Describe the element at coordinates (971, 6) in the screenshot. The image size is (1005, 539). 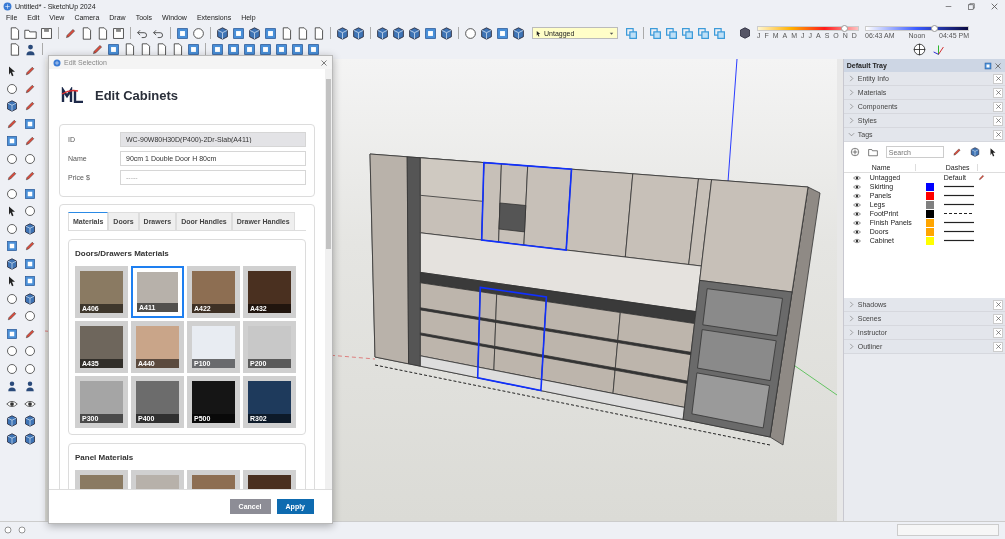
I see `restore-icon` at that location.